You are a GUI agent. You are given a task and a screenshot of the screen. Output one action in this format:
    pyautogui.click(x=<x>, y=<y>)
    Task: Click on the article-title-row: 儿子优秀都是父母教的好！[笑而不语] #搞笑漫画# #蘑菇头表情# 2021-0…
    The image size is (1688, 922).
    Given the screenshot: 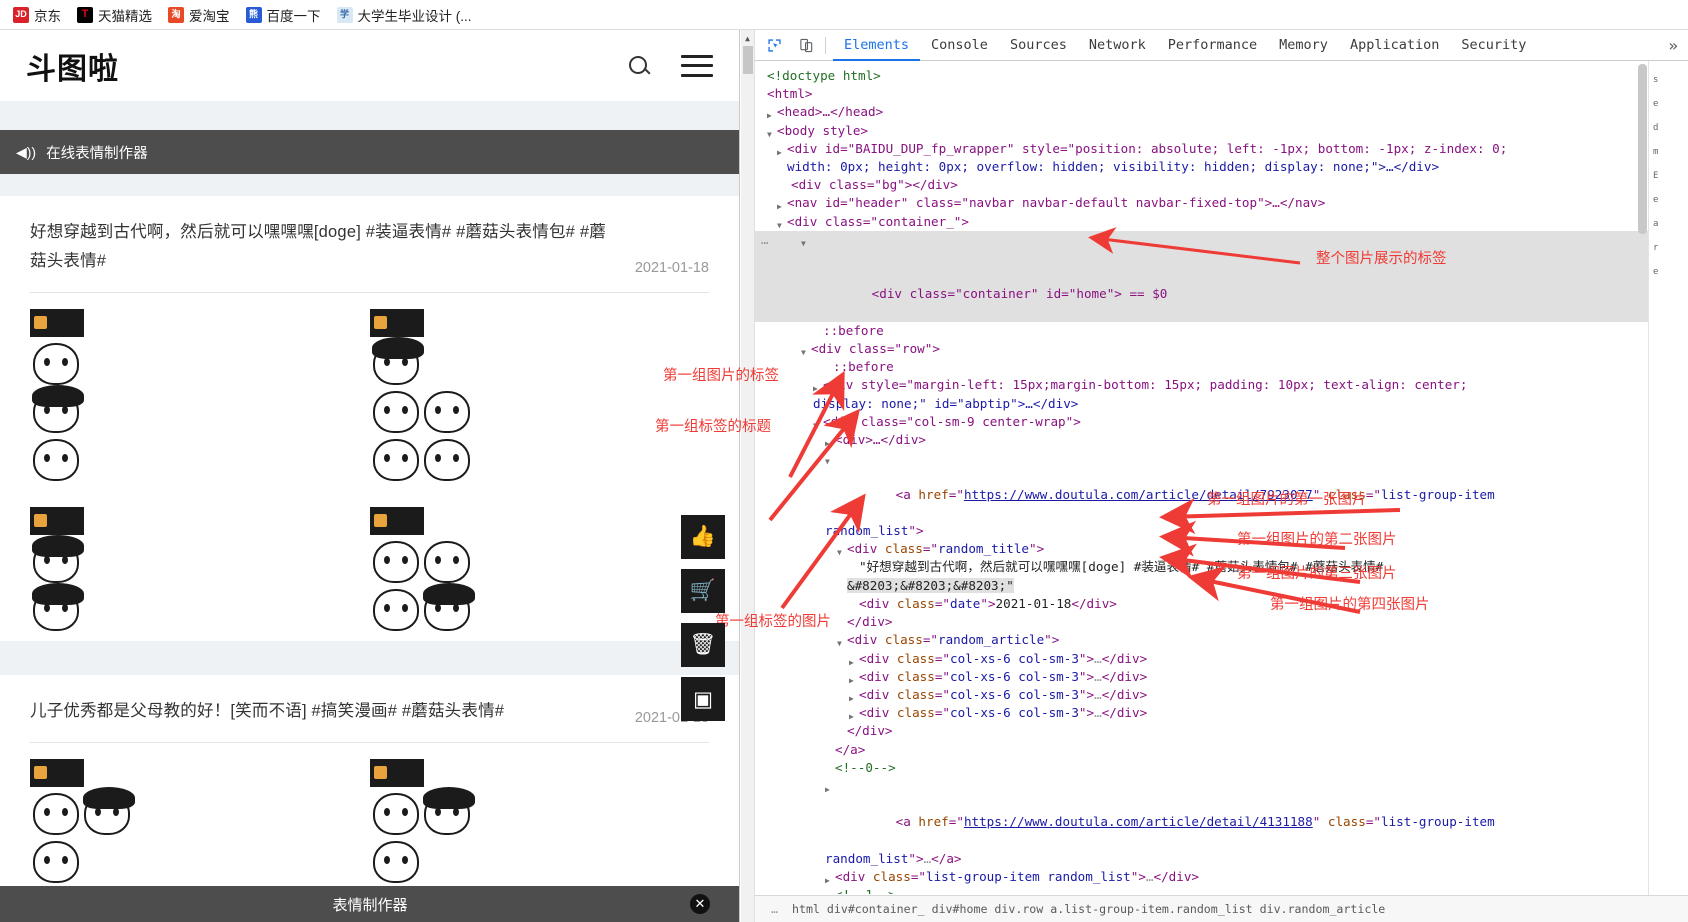 What is the action you would take?
    pyautogui.click(x=369, y=711)
    